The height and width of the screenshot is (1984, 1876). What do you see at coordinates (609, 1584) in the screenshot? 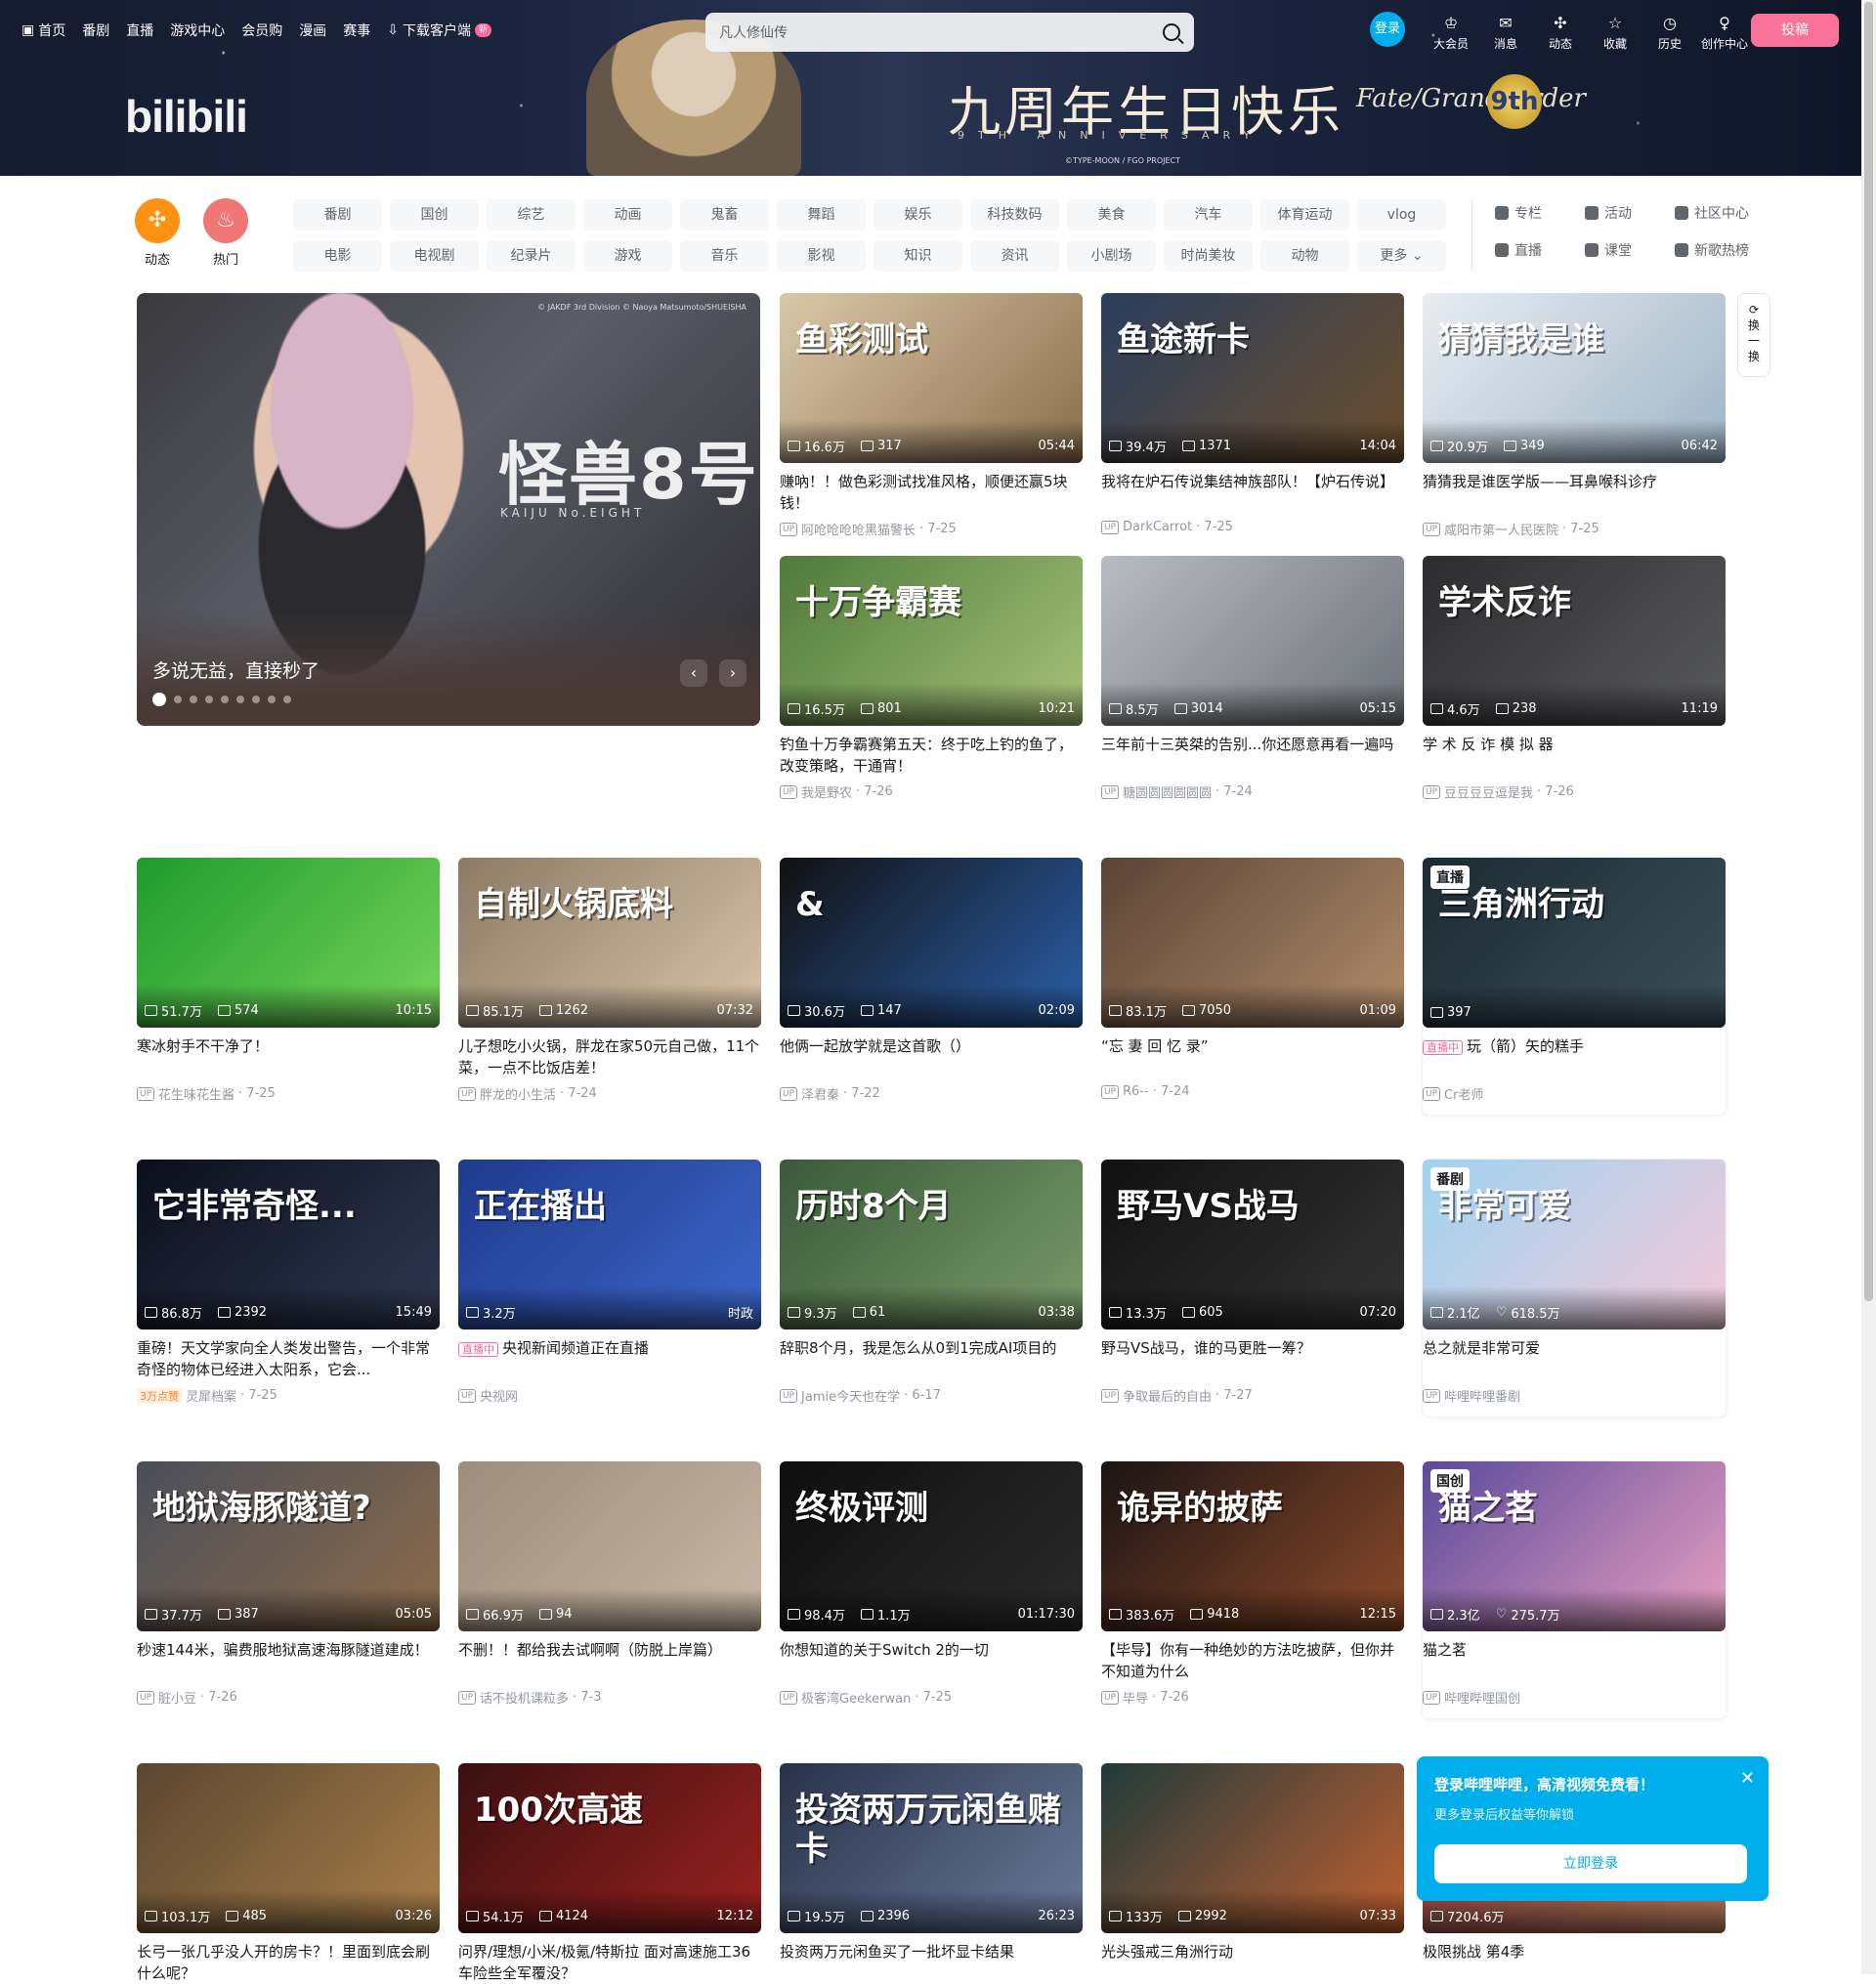
I see `video-card: 66.9万 94 不删！！都给我去试啊啊（防脱上岸篇） UP 话不投机课粒多 · 7-3` at bounding box center [609, 1584].